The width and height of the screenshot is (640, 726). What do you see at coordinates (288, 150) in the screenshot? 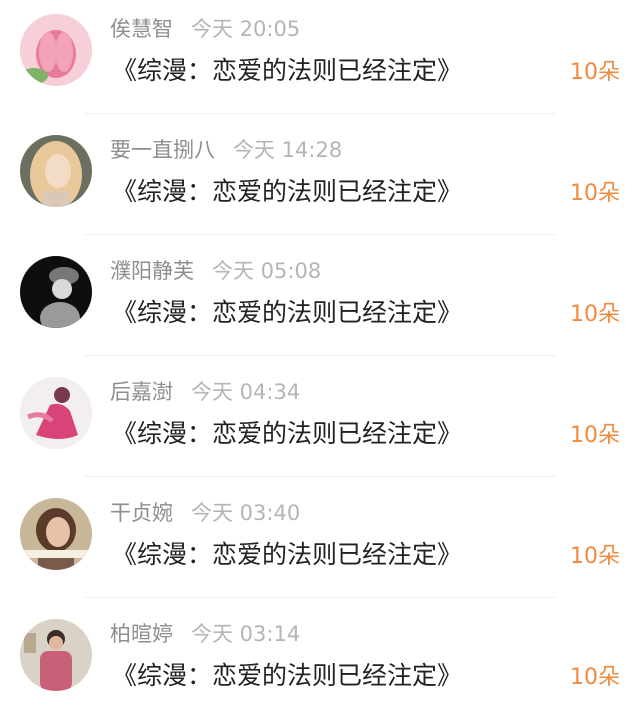
I see `timestamp: 今天 14:28` at bounding box center [288, 150].